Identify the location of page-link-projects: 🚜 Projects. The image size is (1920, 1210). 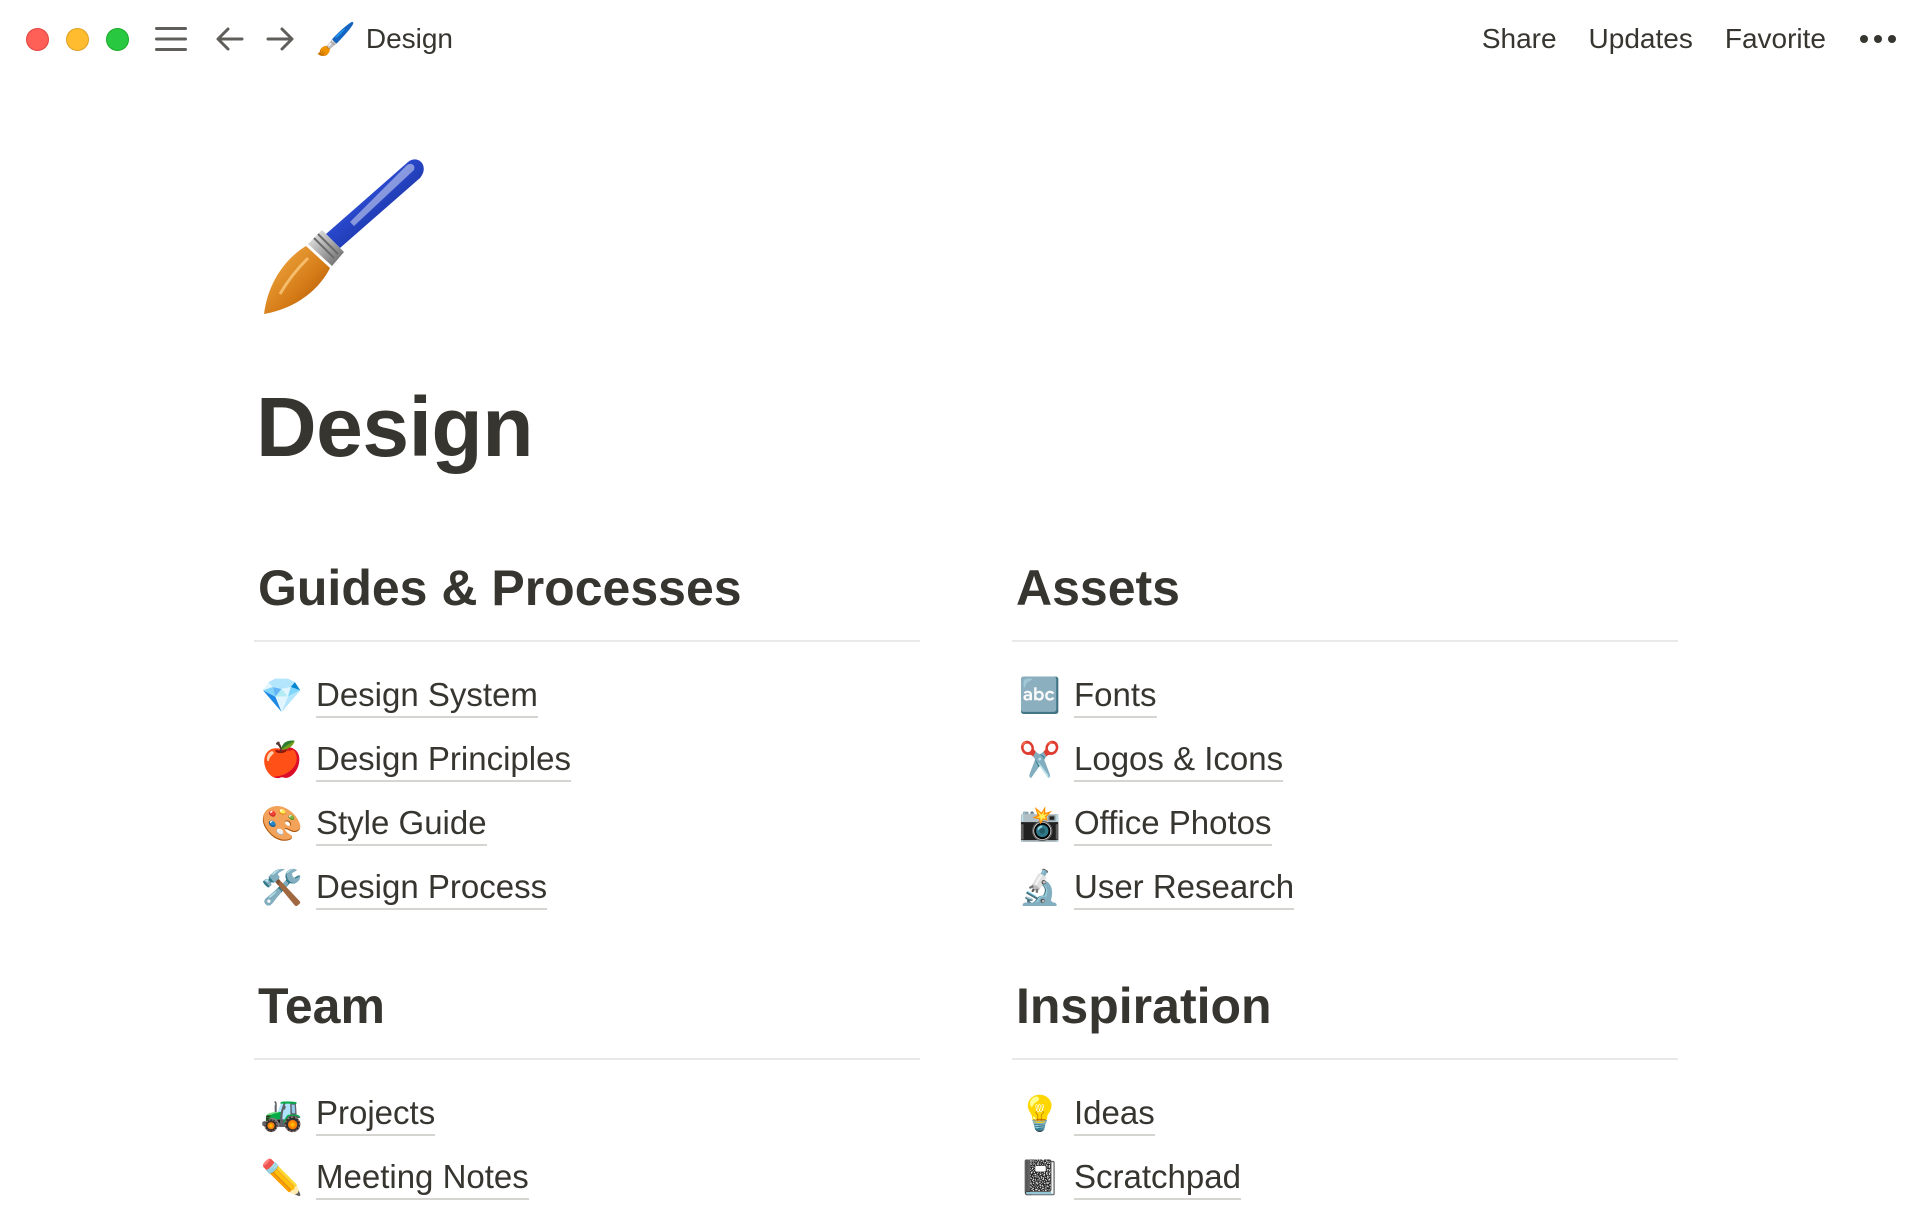
(587, 1114).